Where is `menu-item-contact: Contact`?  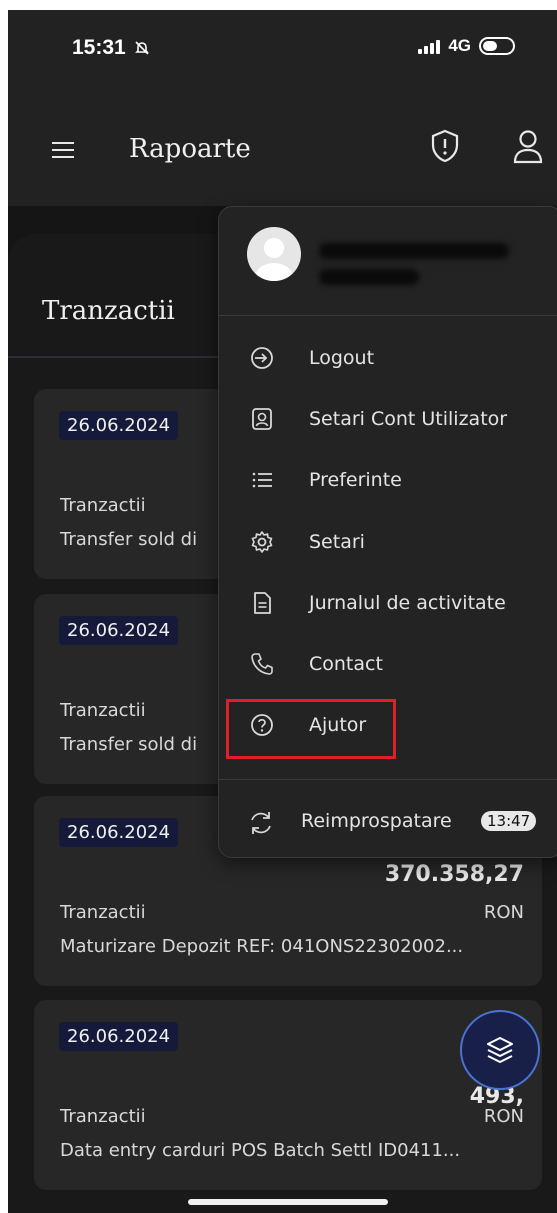 menu-item-contact: Contact is located at coordinates (316, 664).